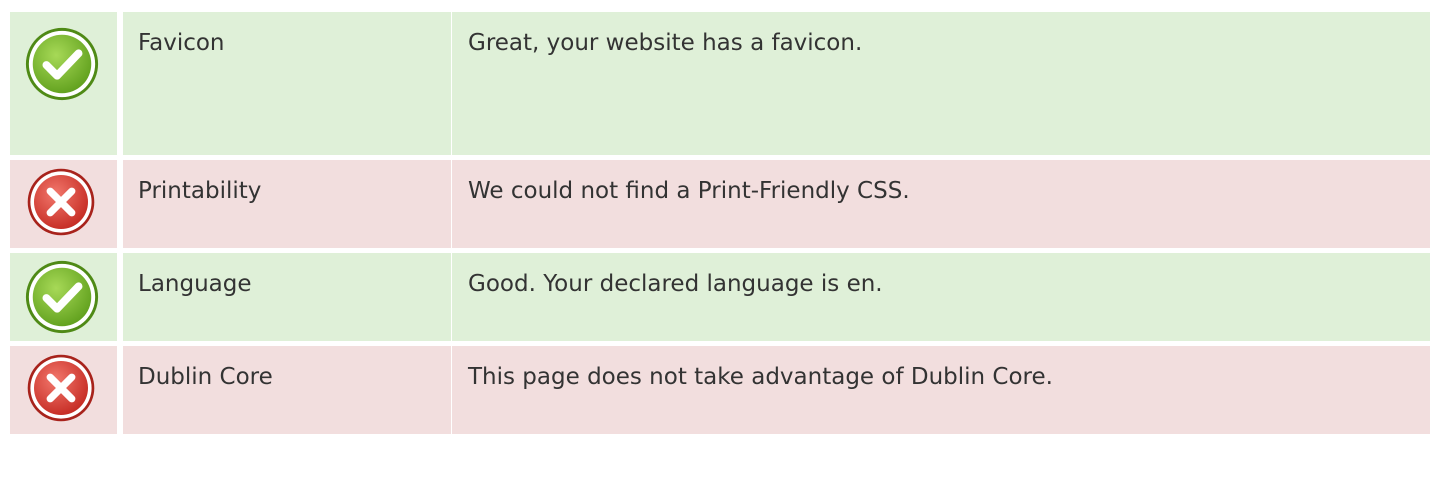 This screenshot has height=488, width=1430. What do you see at coordinates (195, 284) in the screenshot?
I see `check-label: Language` at bounding box center [195, 284].